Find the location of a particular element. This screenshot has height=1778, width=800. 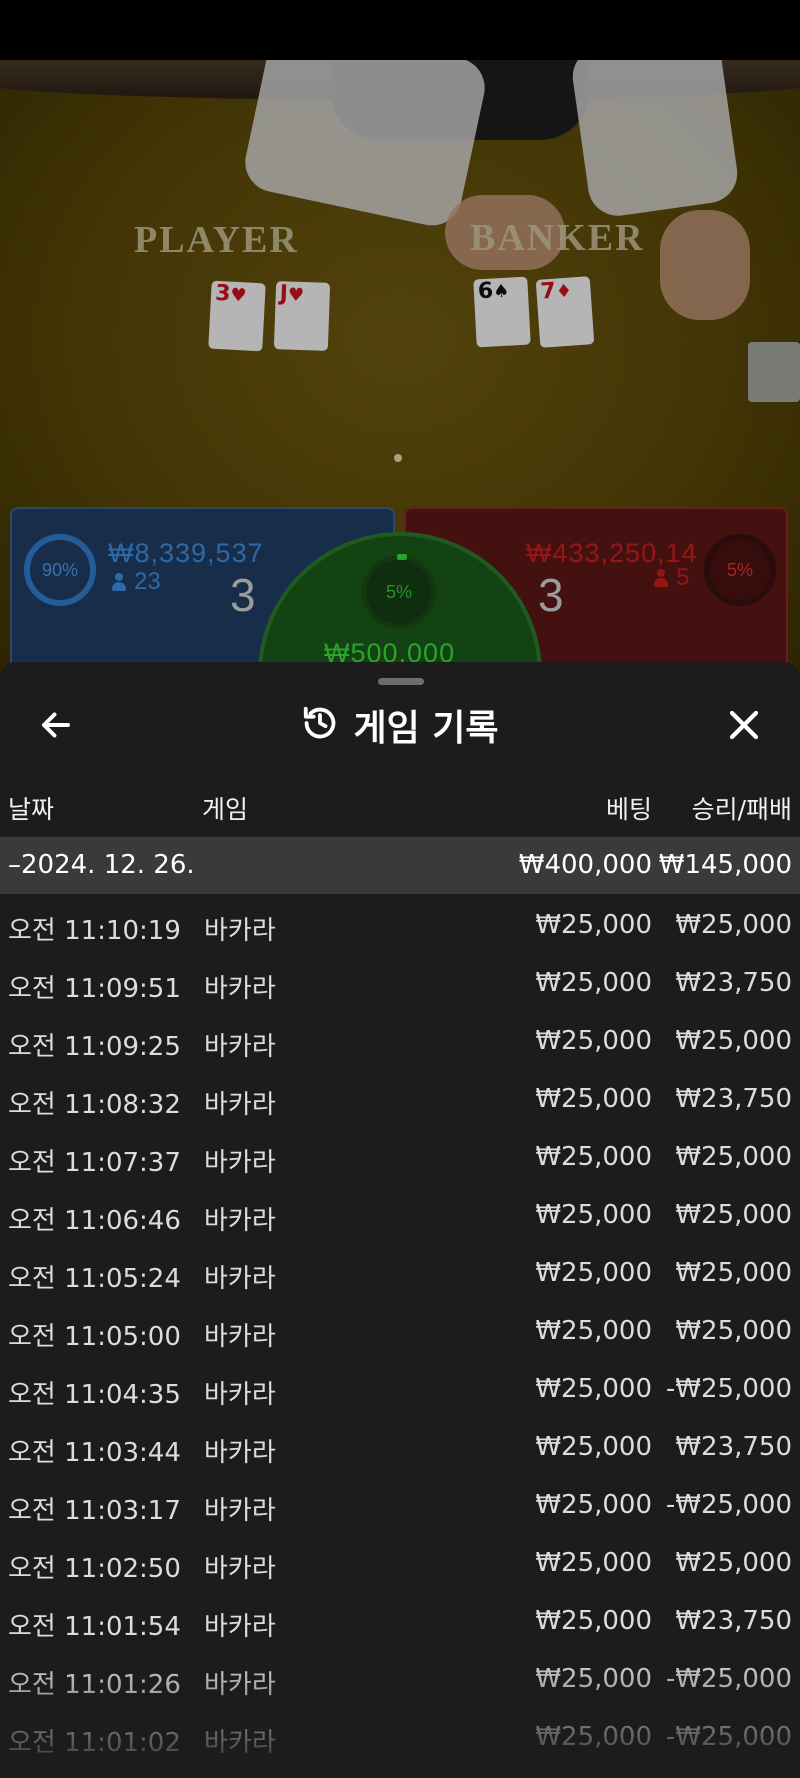

row-time: 오전 11:08:32 is located at coordinates (94, 1105).